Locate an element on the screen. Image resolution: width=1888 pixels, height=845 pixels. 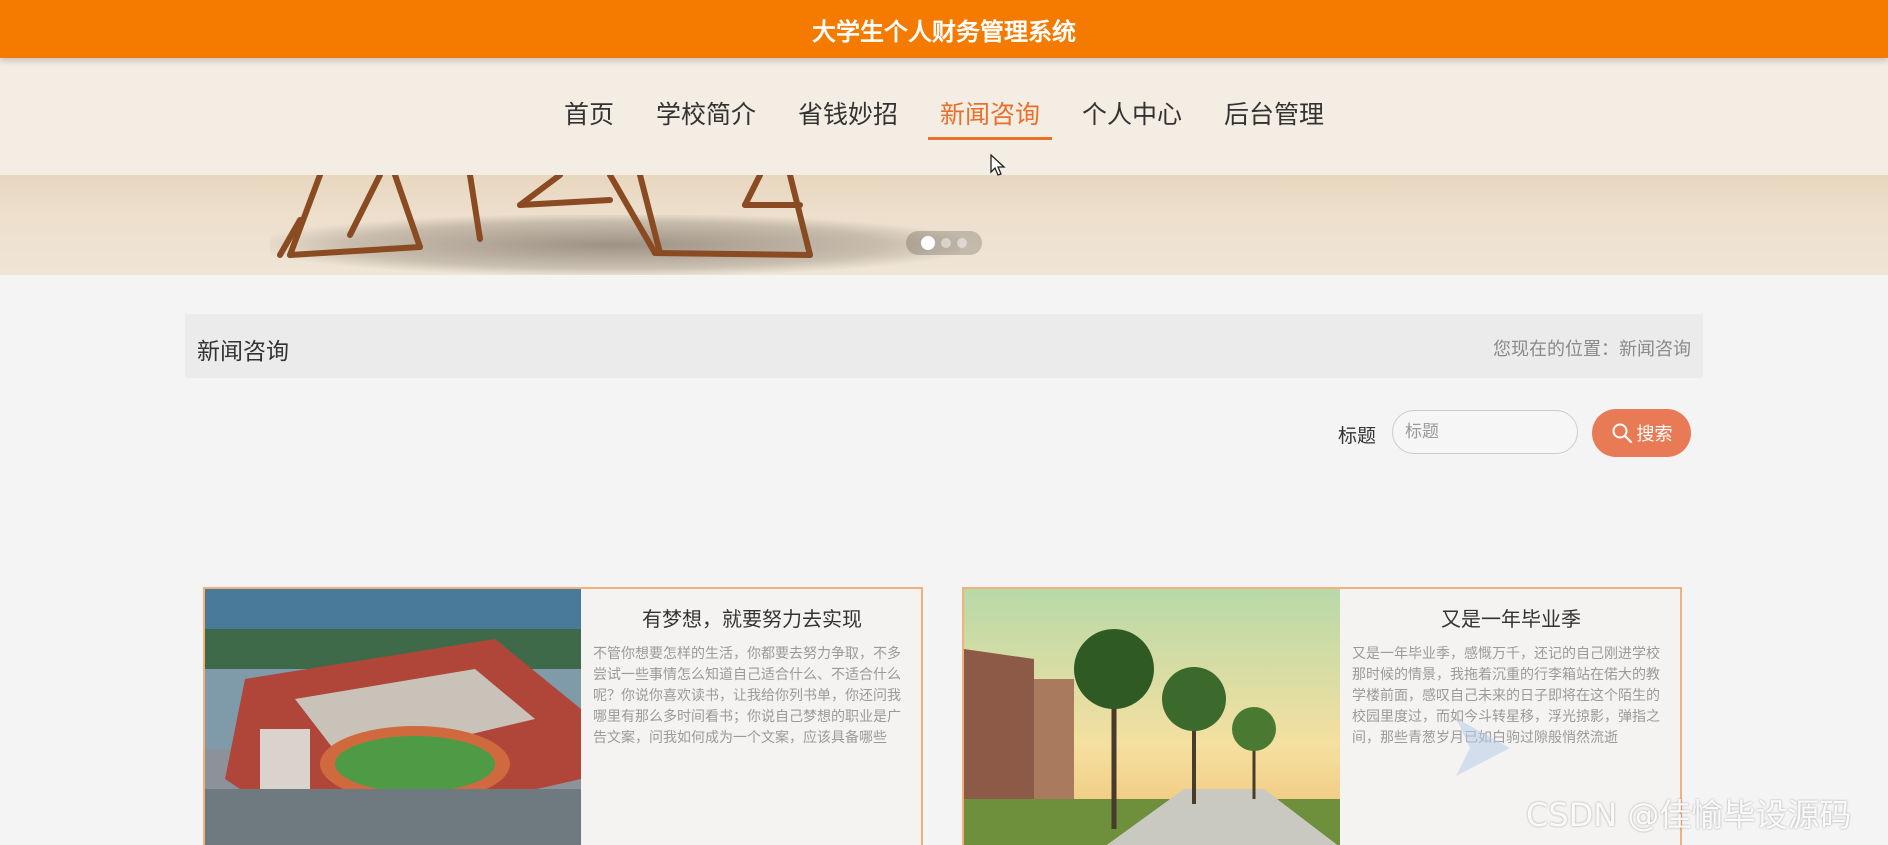
nav-item-school-intro: 学校简介 is located at coordinates (706, 116).